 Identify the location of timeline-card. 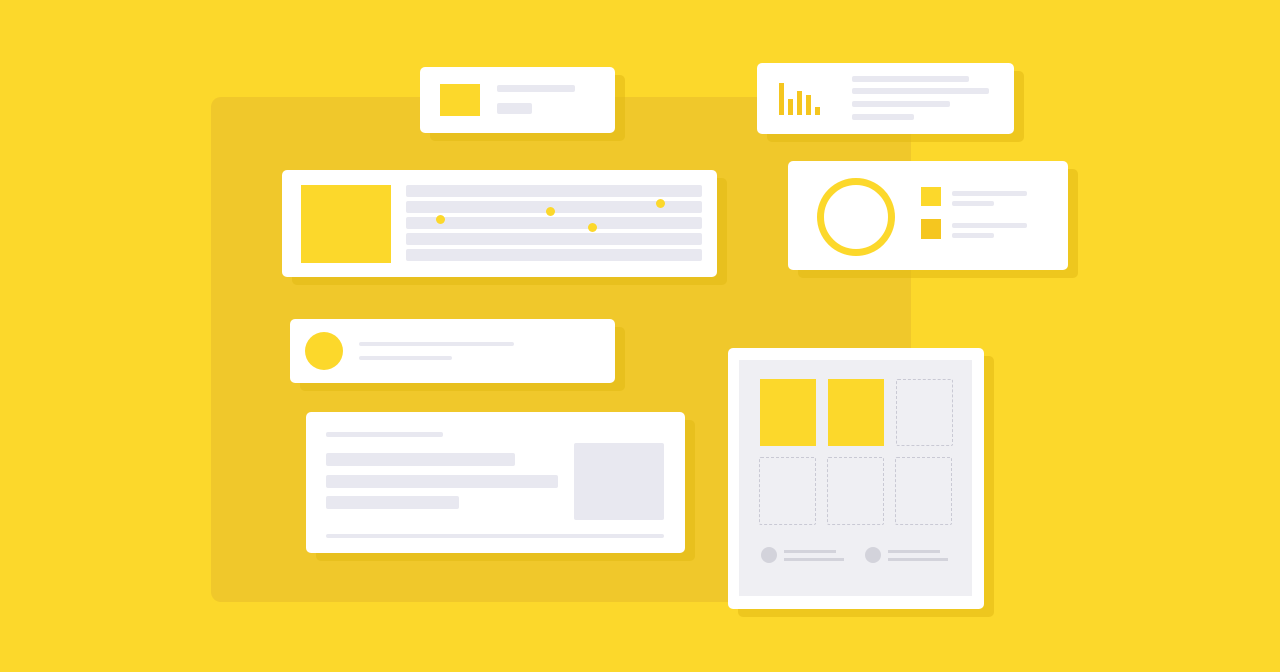
(499, 223).